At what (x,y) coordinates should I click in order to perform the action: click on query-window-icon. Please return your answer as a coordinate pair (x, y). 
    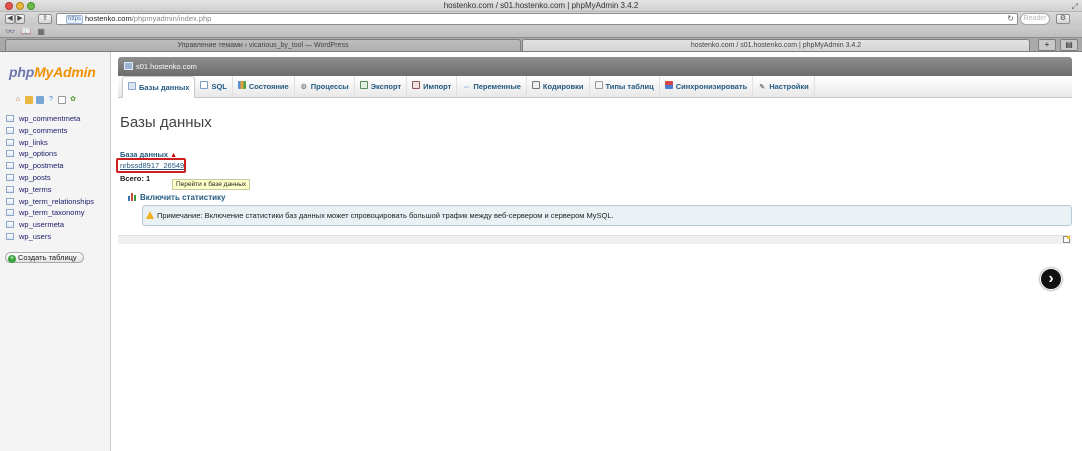
    Looking at the image, I should click on (40, 100).